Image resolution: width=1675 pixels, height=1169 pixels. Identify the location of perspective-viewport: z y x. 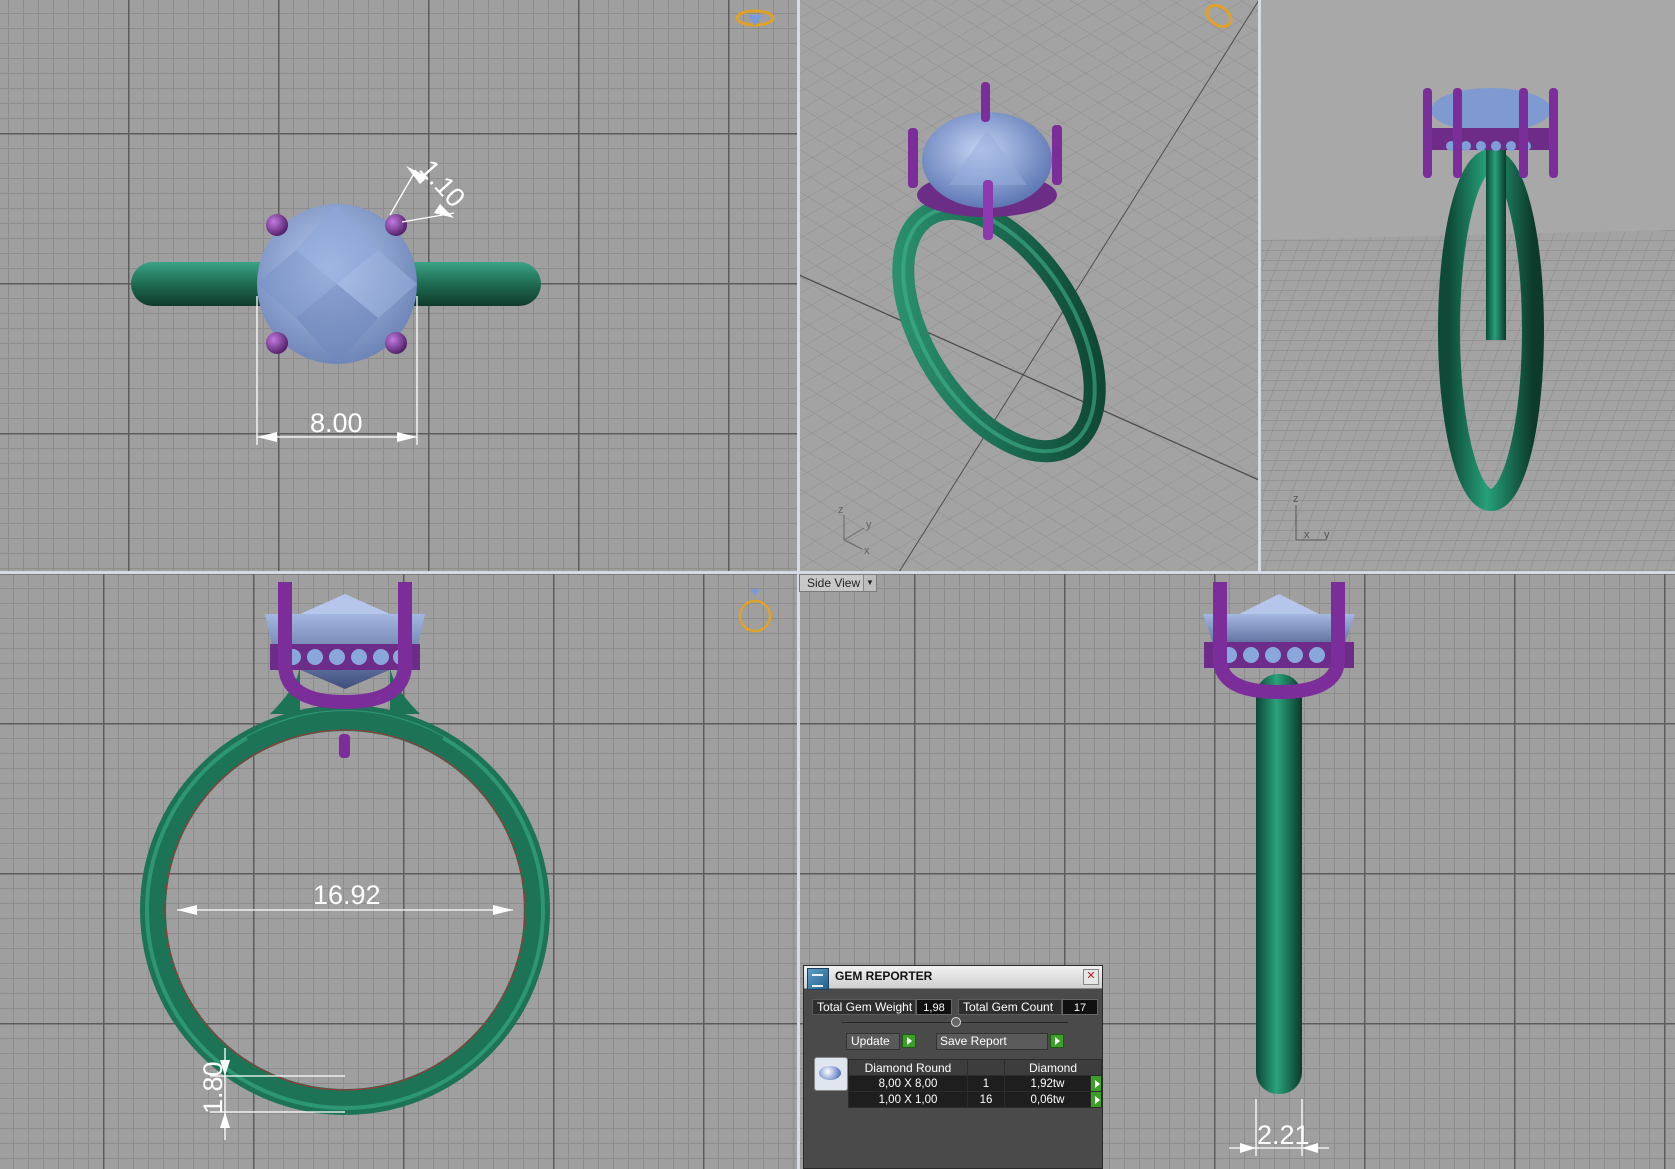
(1029, 286).